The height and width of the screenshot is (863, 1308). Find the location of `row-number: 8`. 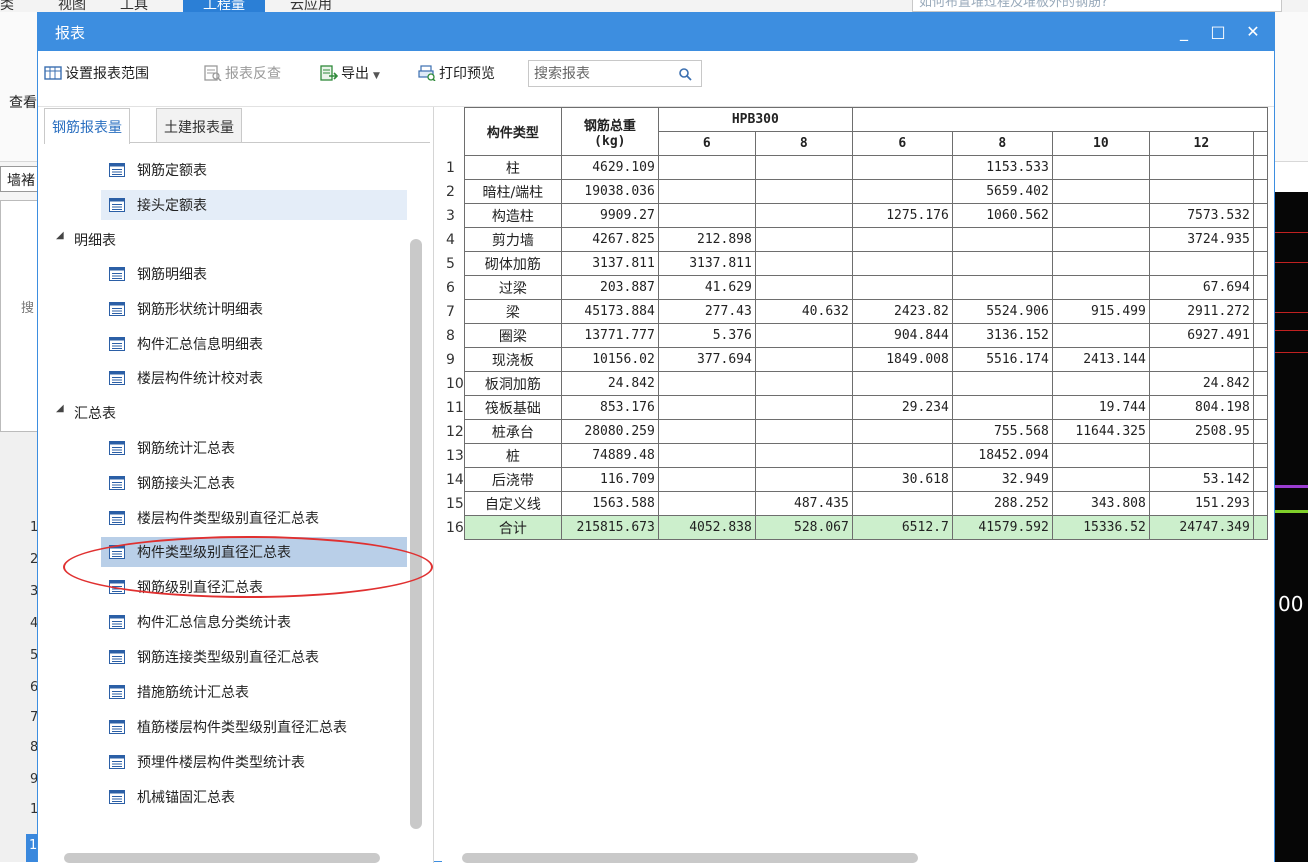

row-number: 8 is located at coordinates (453, 335).